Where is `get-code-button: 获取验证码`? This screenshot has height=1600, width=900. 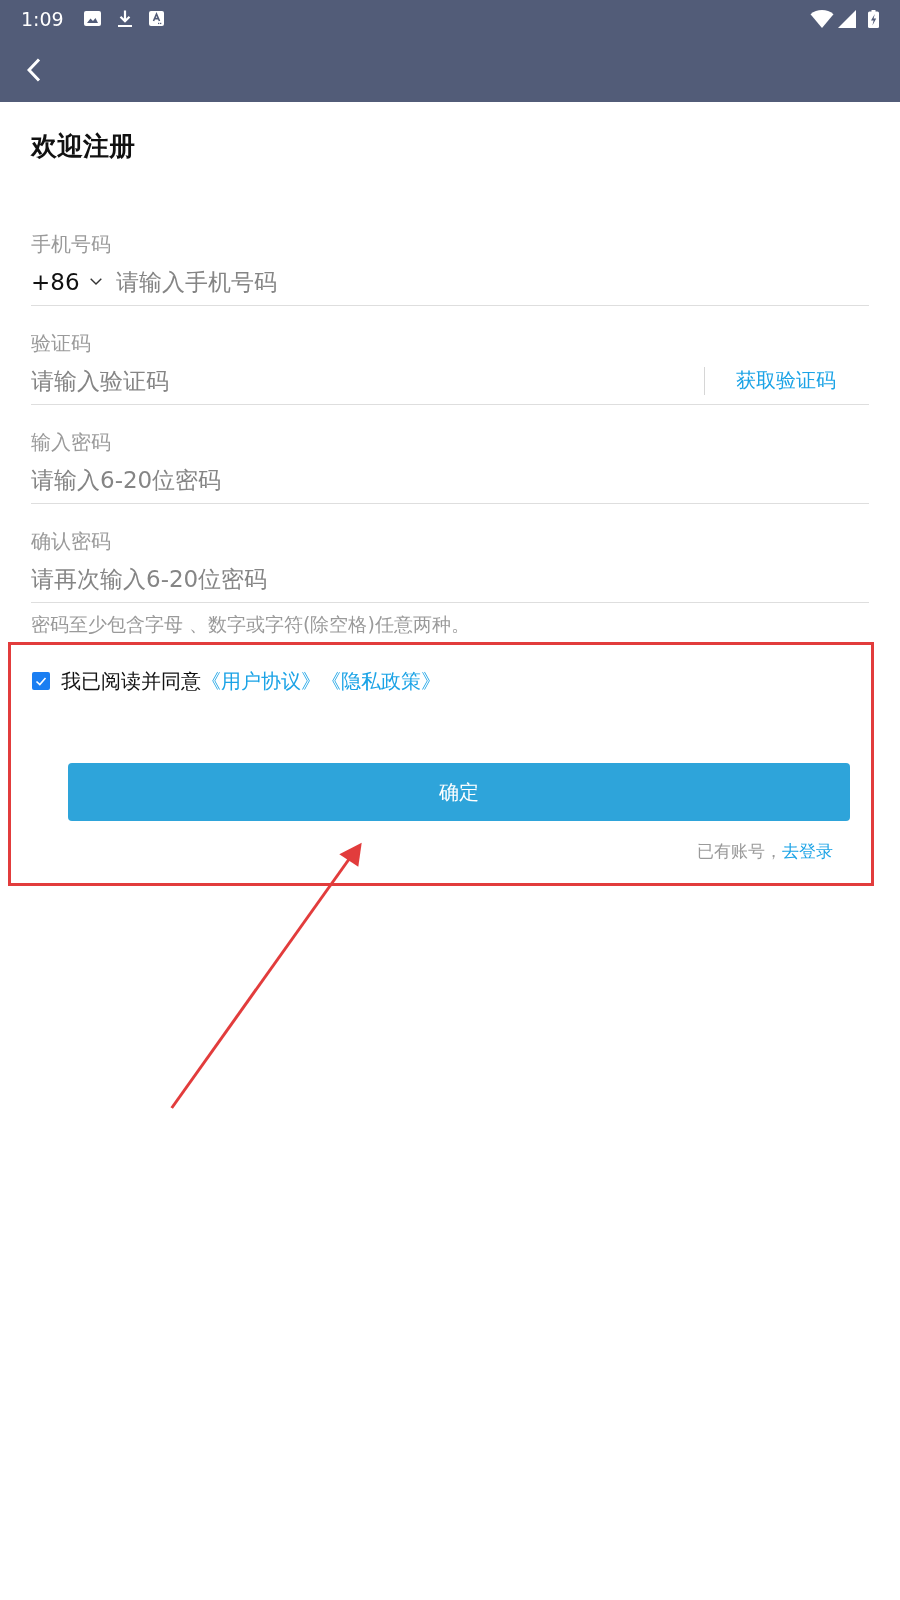
get-code-button: 获取验证码 is located at coordinates (786, 380).